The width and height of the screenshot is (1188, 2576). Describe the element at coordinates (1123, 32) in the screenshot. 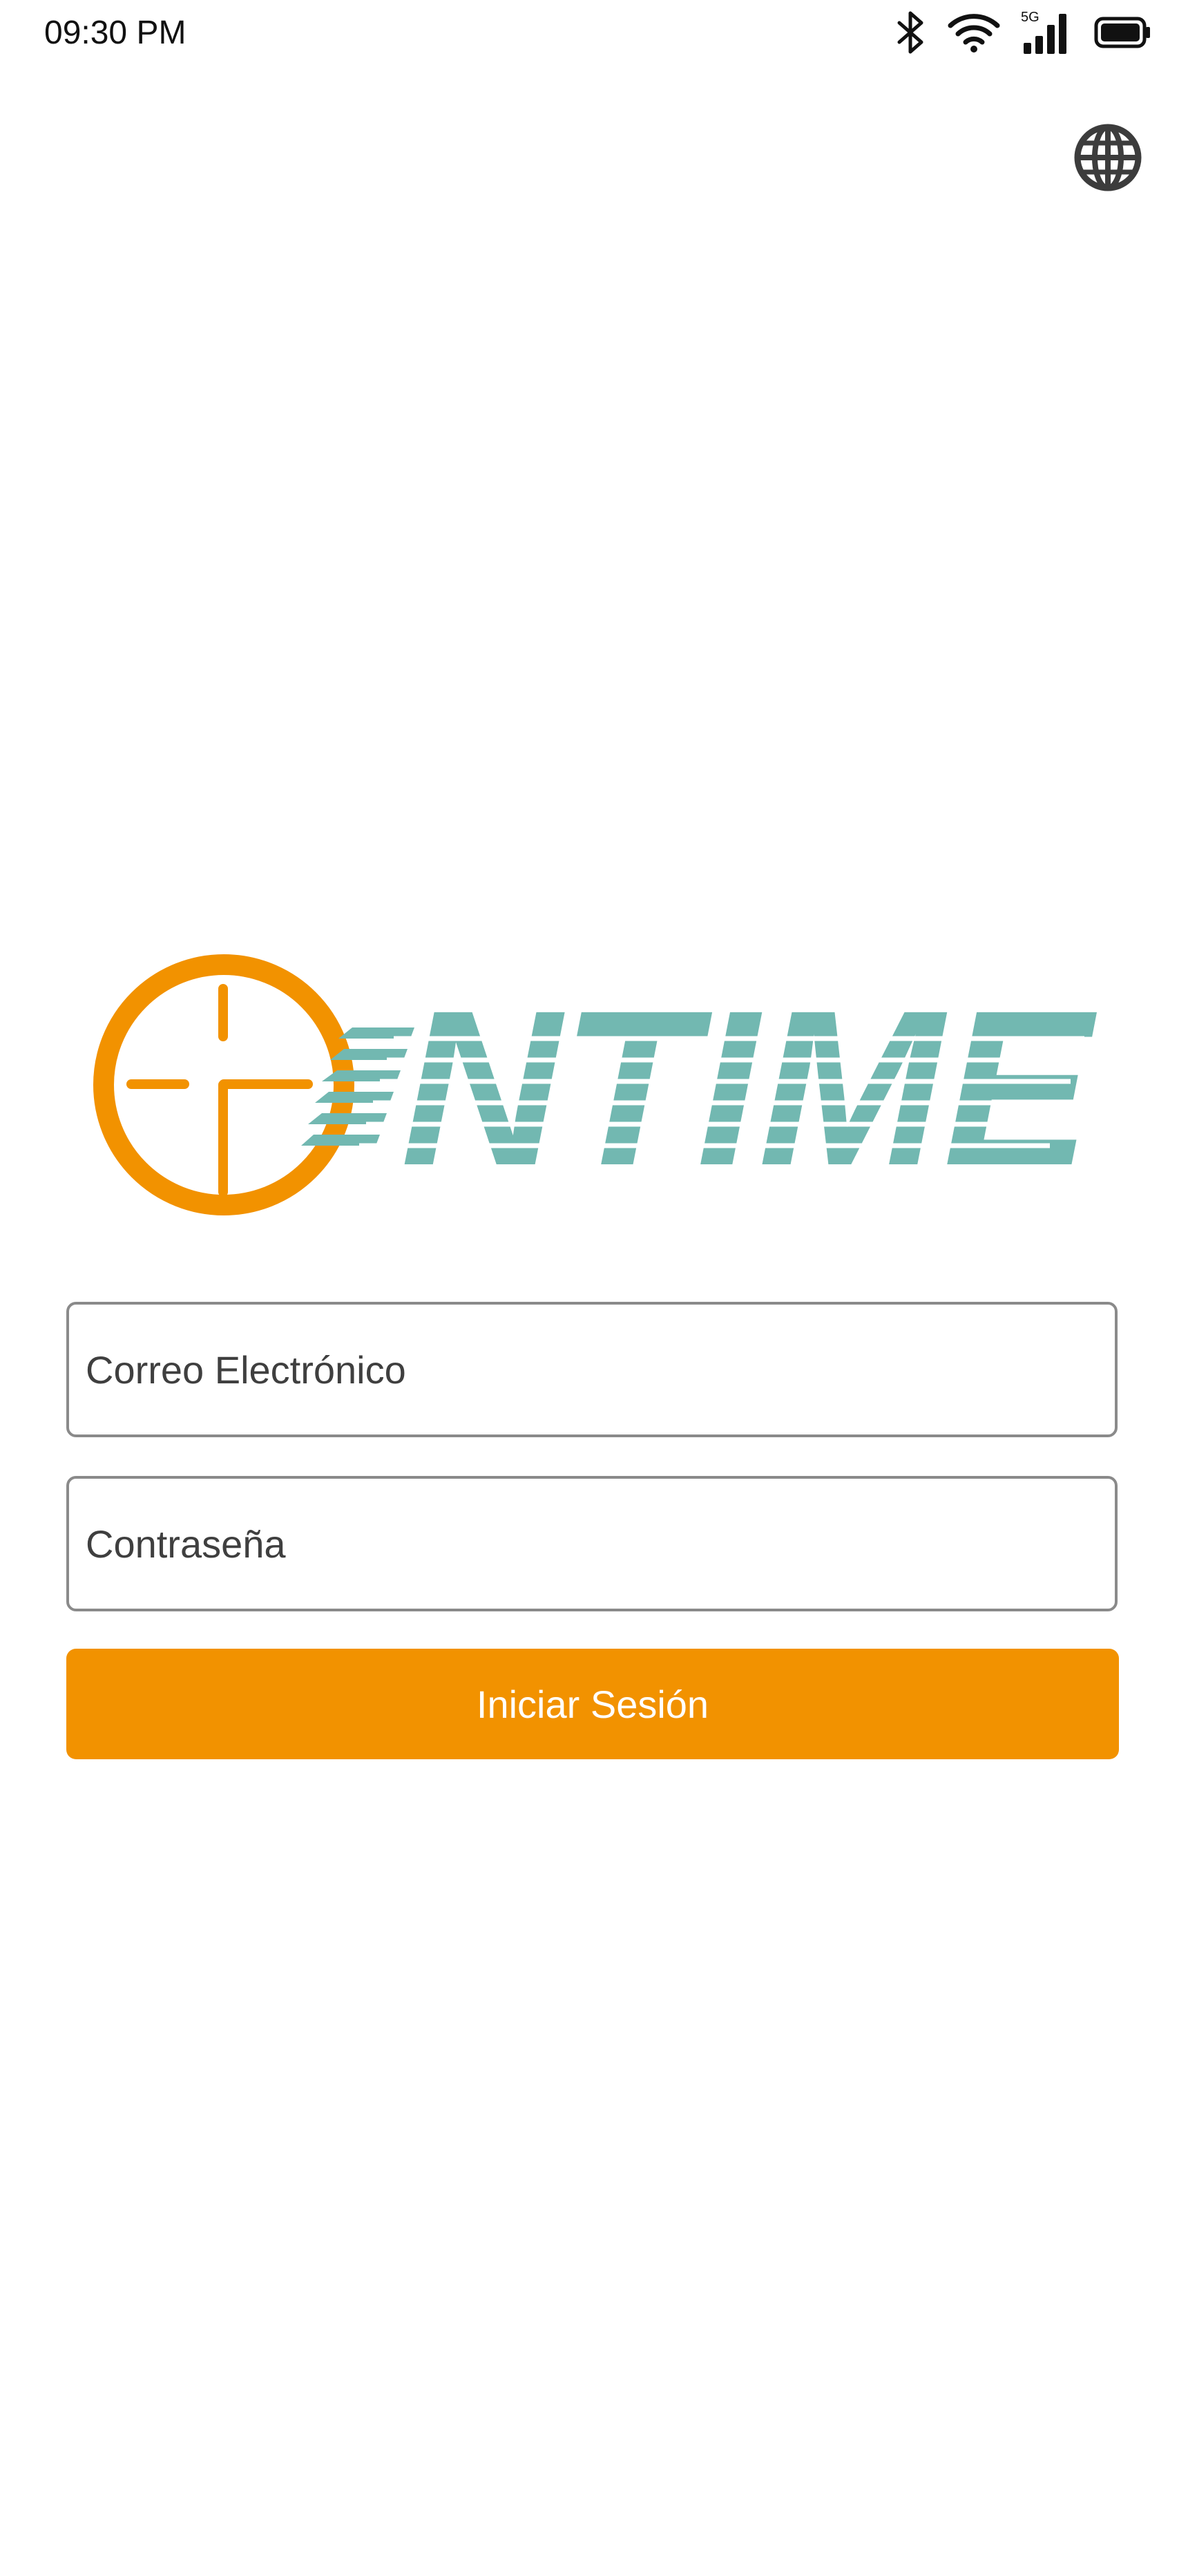

I see `battery-icon` at that location.